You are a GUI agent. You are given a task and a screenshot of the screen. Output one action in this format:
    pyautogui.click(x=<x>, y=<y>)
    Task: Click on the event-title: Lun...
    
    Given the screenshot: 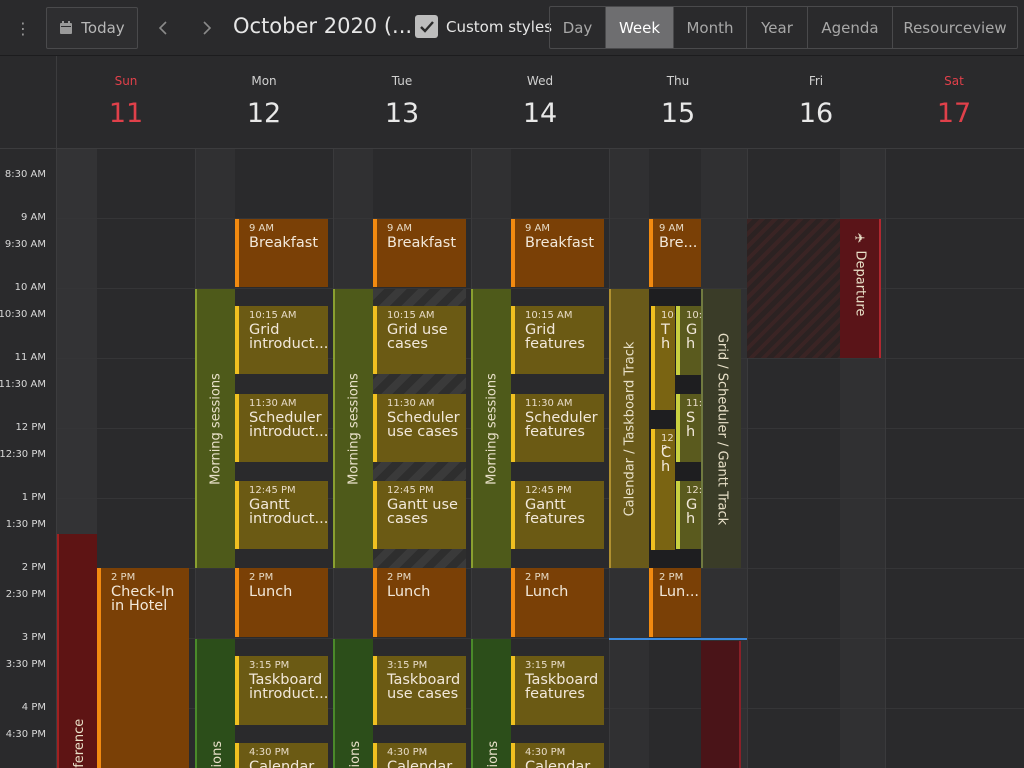 What is the action you would take?
    pyautogui.click(x=679, y=592)
    